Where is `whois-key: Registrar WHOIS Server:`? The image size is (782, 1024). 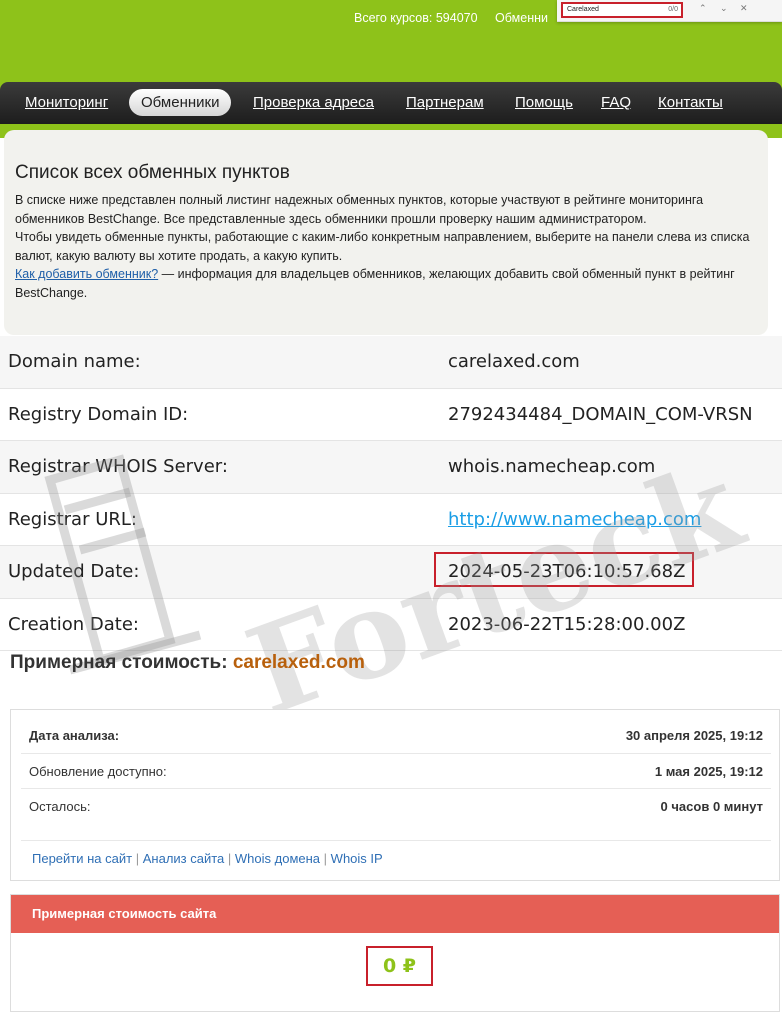
whois-key: Registrar WHOIS Server: is located at coordinates (118, 466).